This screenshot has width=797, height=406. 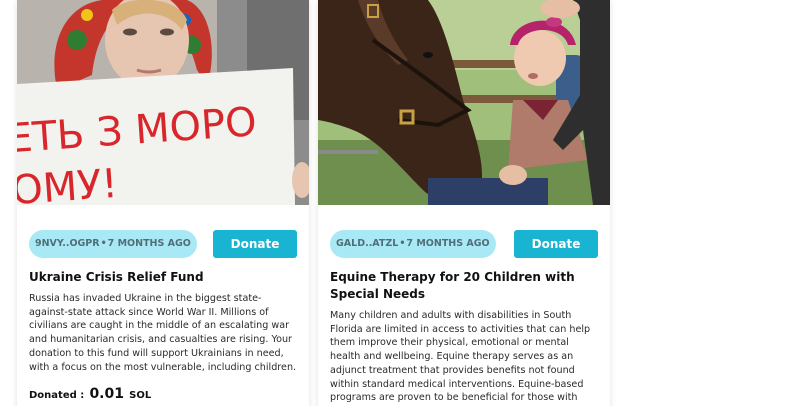 I want to click on sign-text-line2: ОМУ!, so click(x=68, y=183).